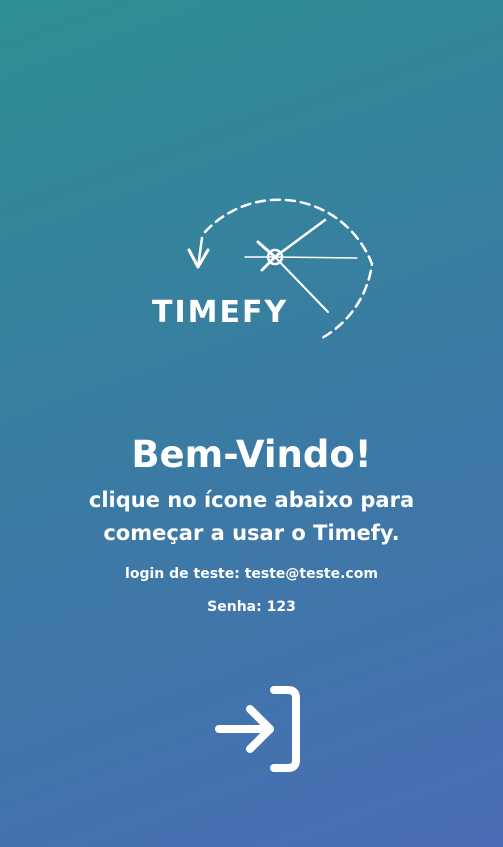 Image resolution: width=503 pixels, height=847 pixels. I want to click on clock-logo-icon: TIMEFY, so click(263, 269).